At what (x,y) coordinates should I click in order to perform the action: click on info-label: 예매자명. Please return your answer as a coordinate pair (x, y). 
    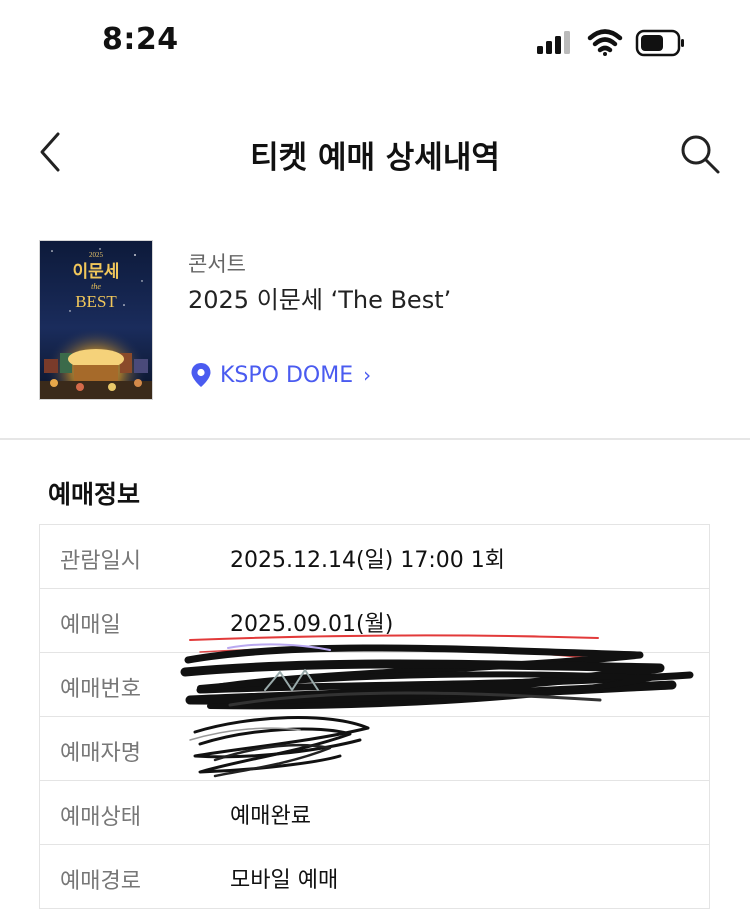
    Looking at the image, I should click on (100, 753).